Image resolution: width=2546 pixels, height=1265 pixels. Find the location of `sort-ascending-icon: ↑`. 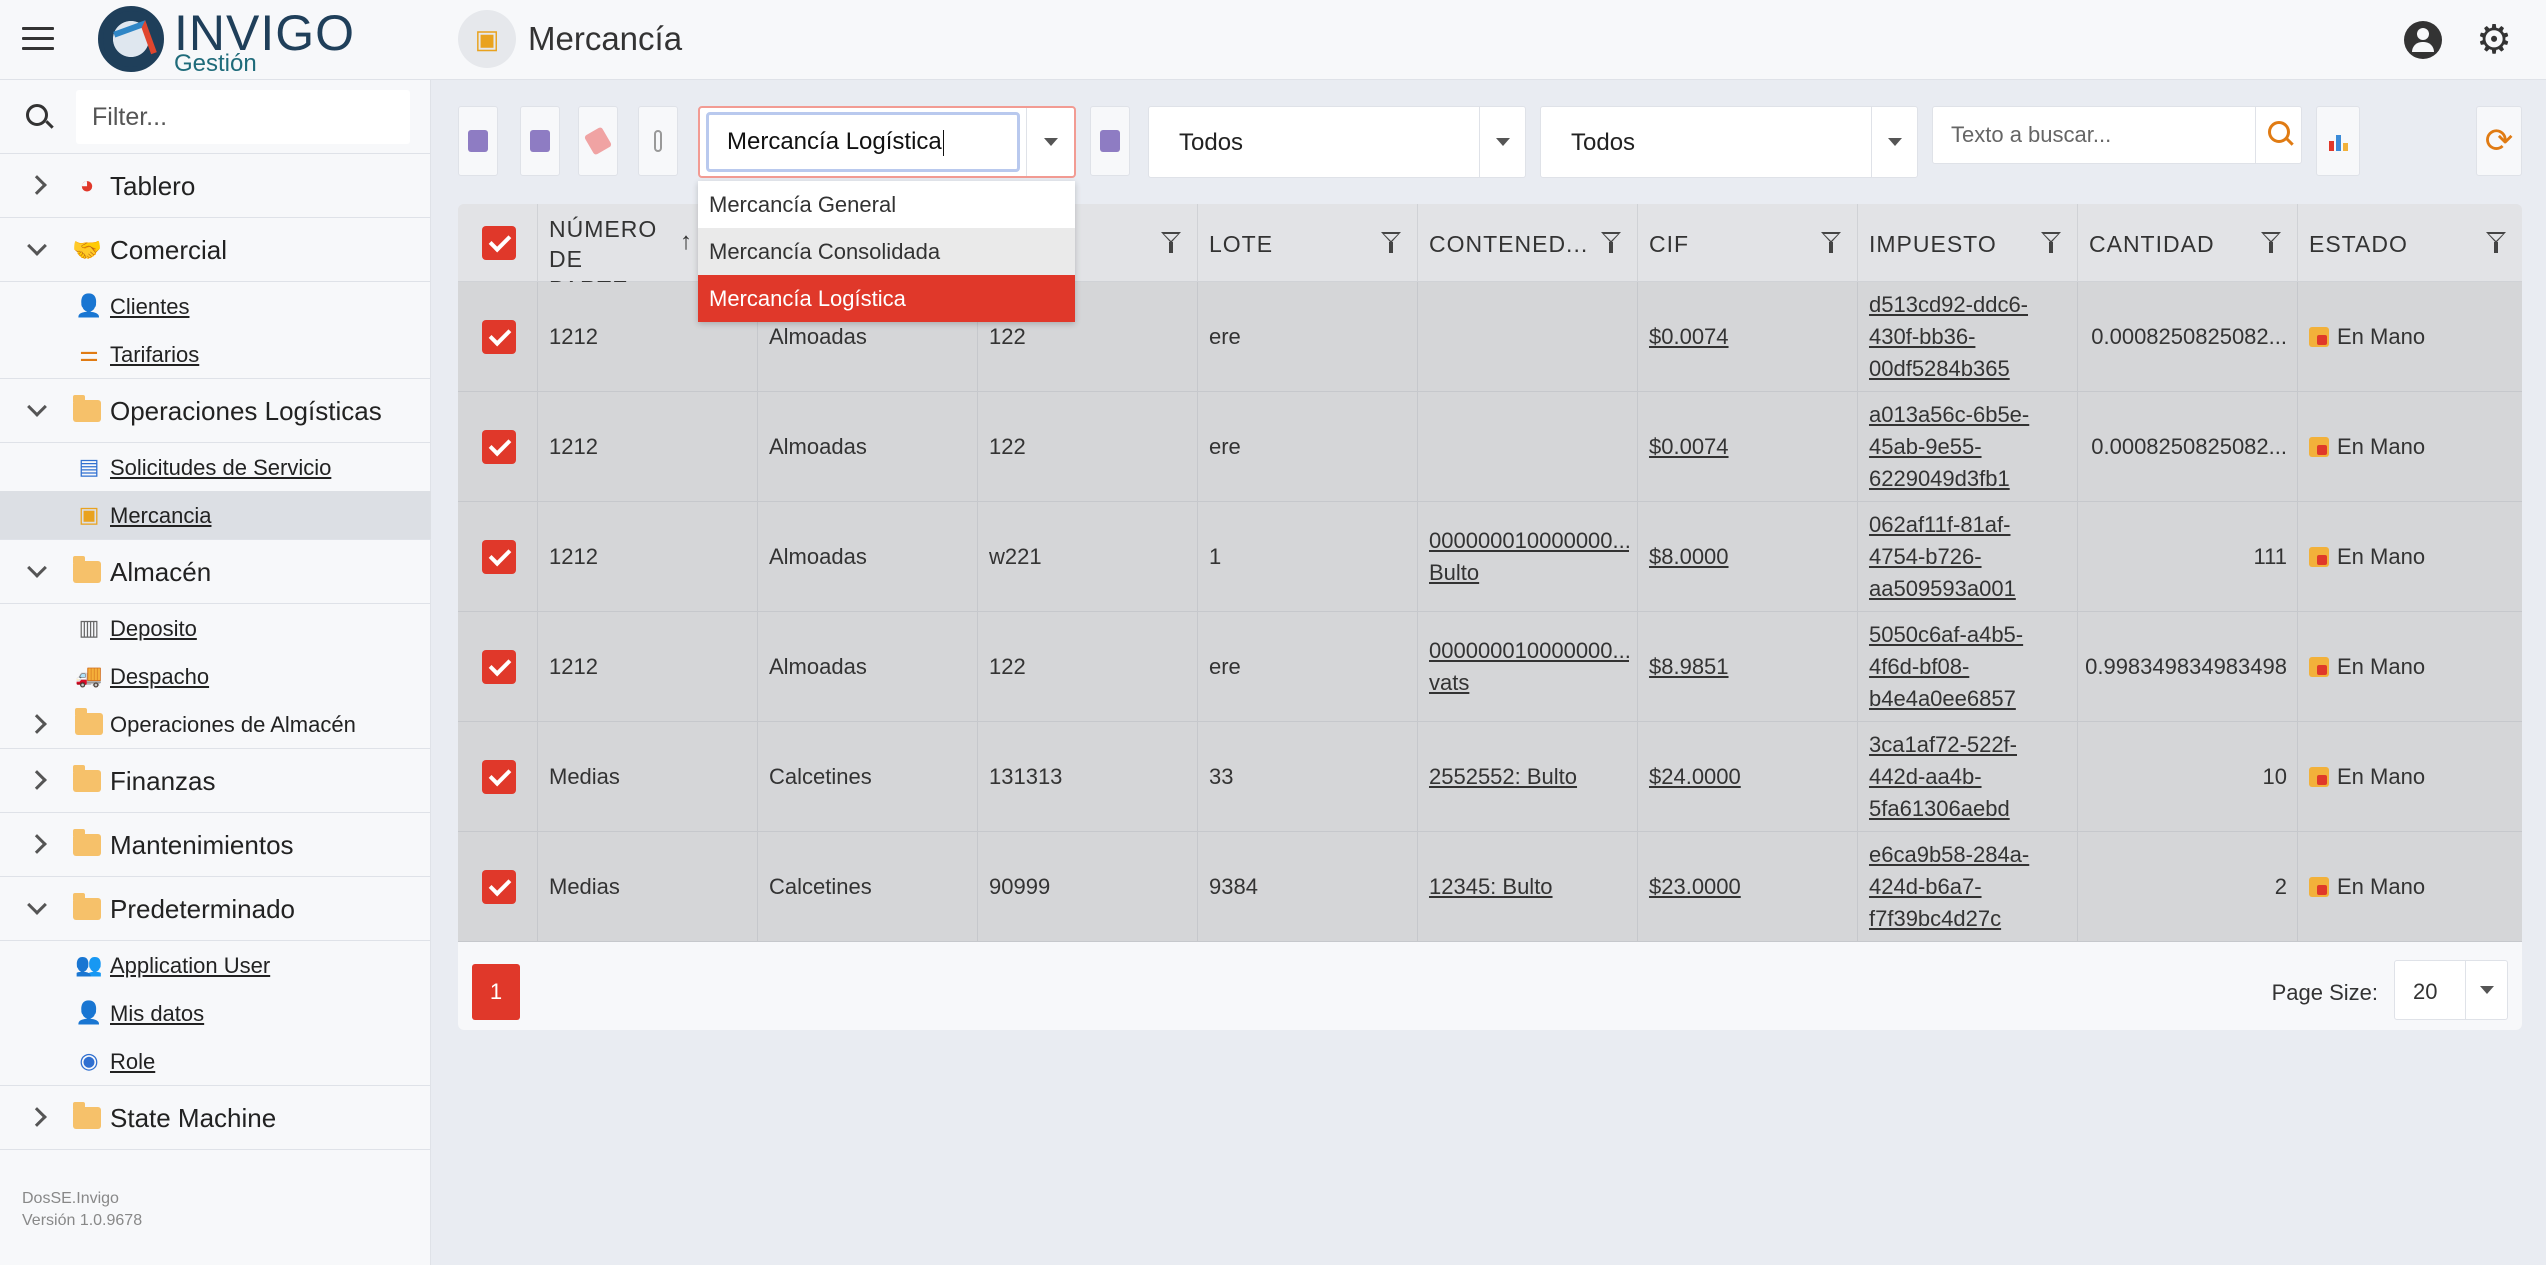

sort-ascending-icon: ↑ is located at coordinates (686, 242).